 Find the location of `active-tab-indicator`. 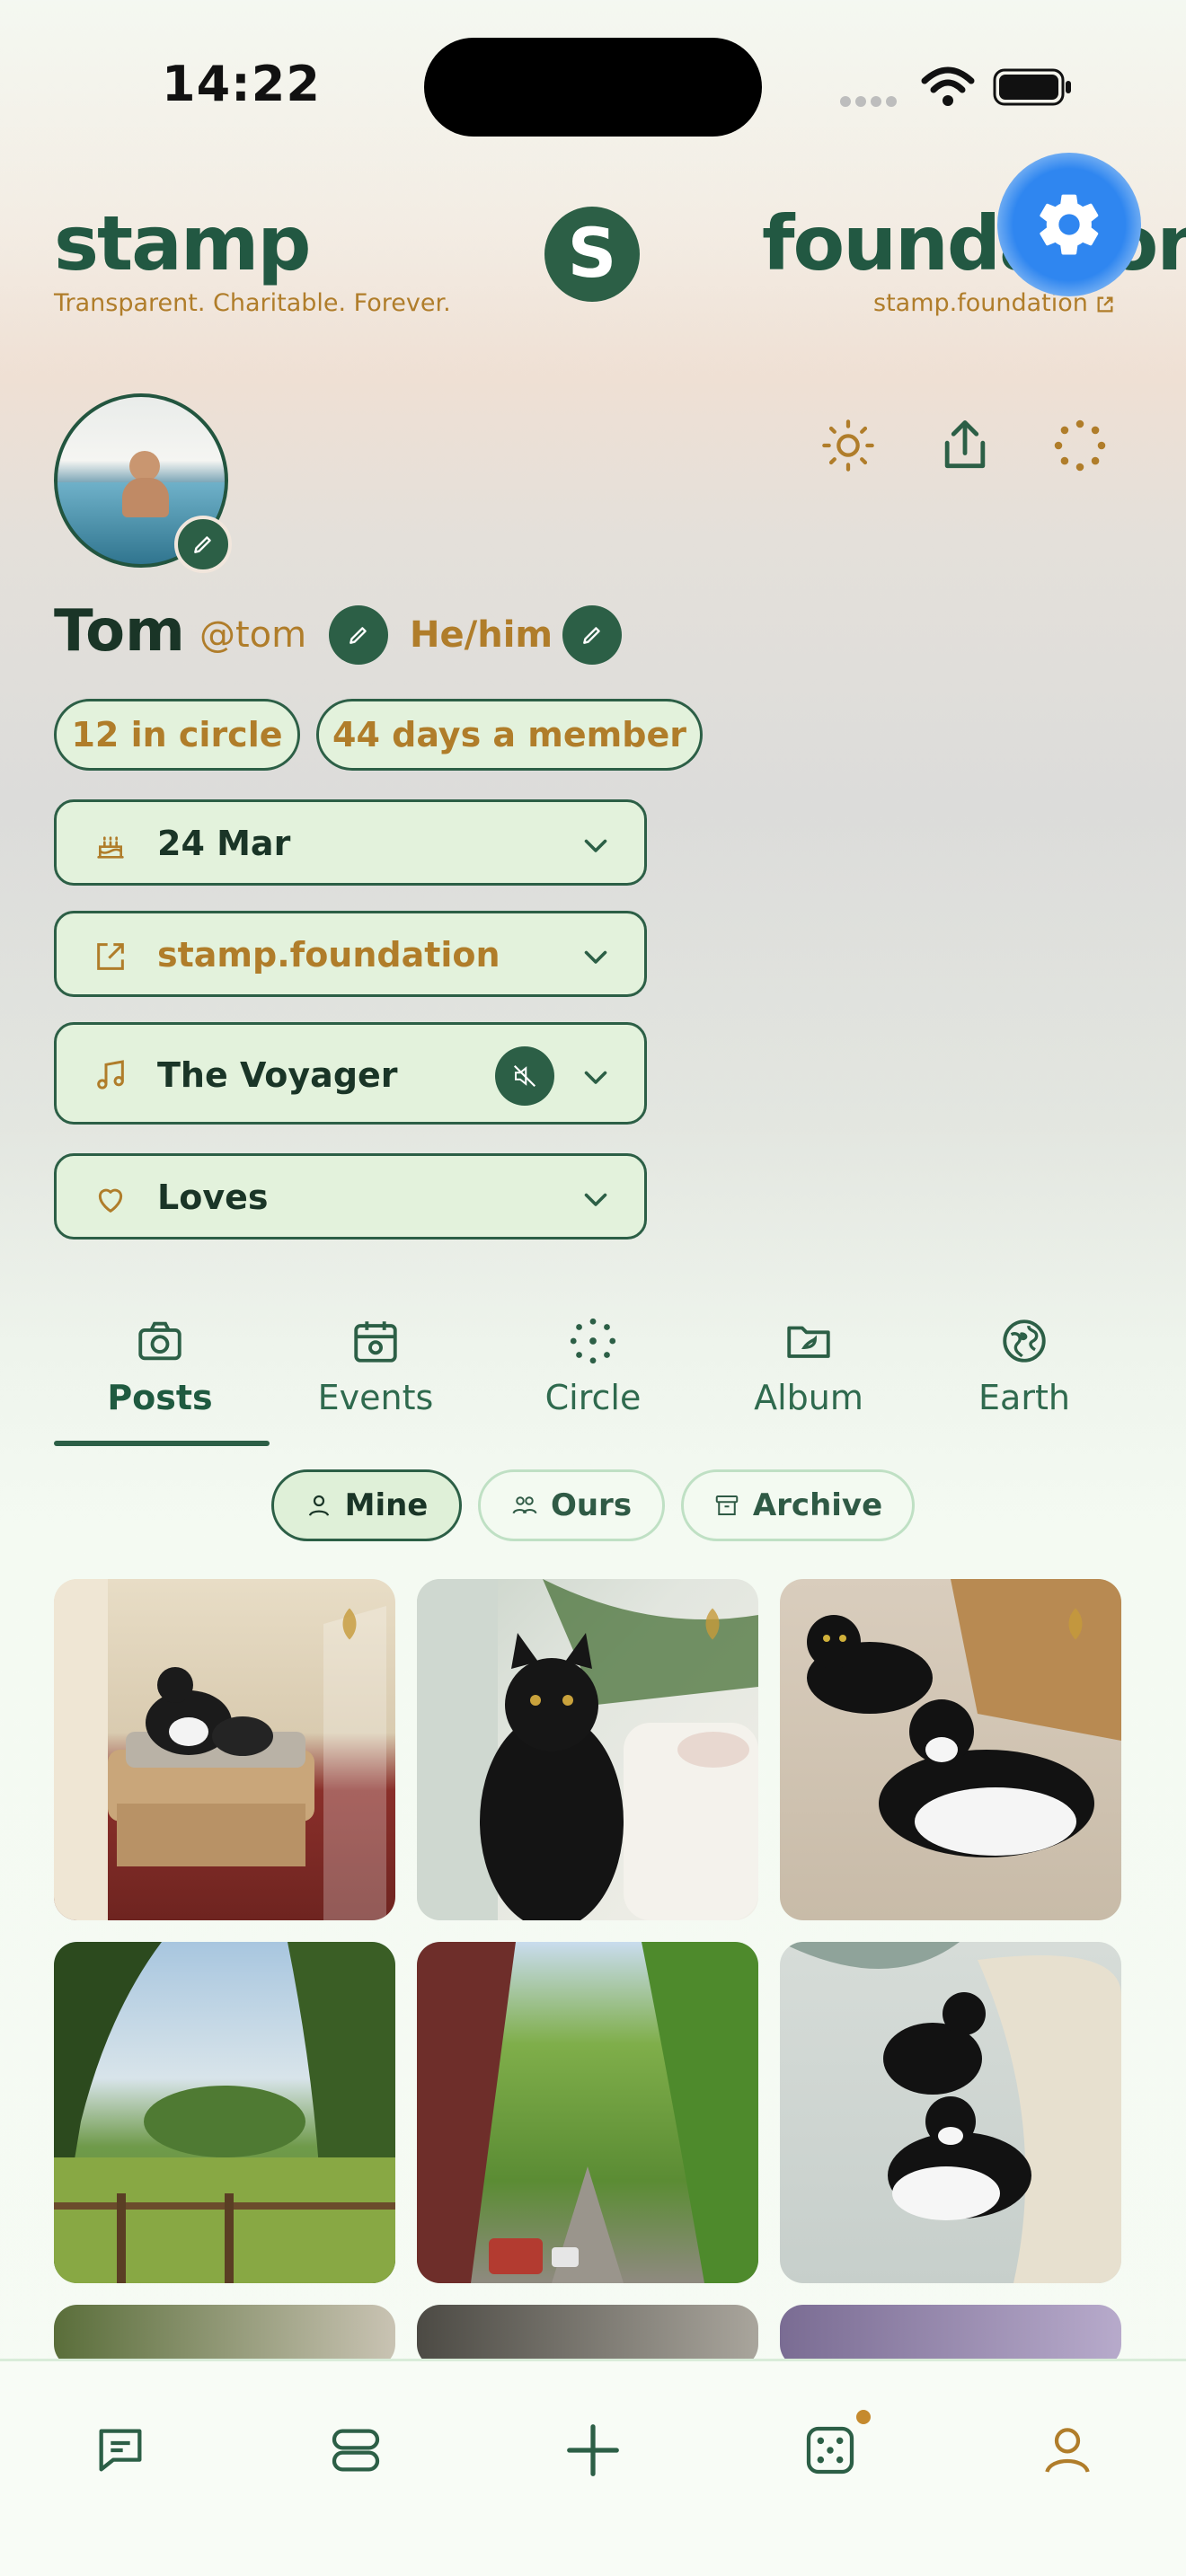

active-tab-indicator is located at coordinates (162, 1443).